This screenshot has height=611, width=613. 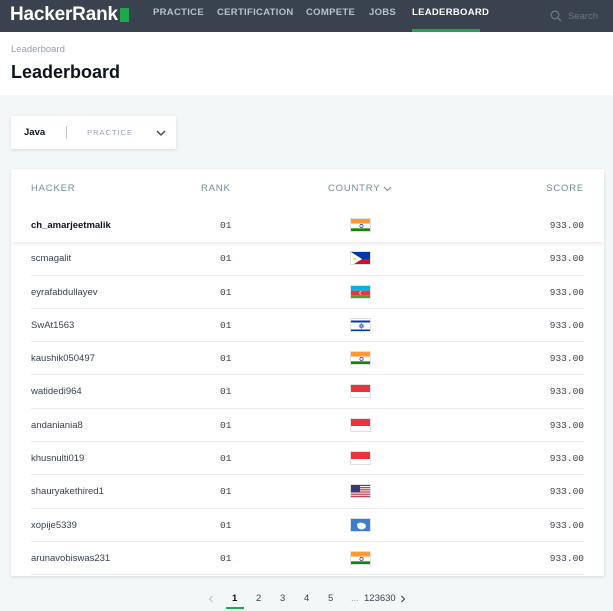 What do you see at coordinates (234, 598) in the screenshot?
I see `page-1: 1` at bounding box center [234, 598].